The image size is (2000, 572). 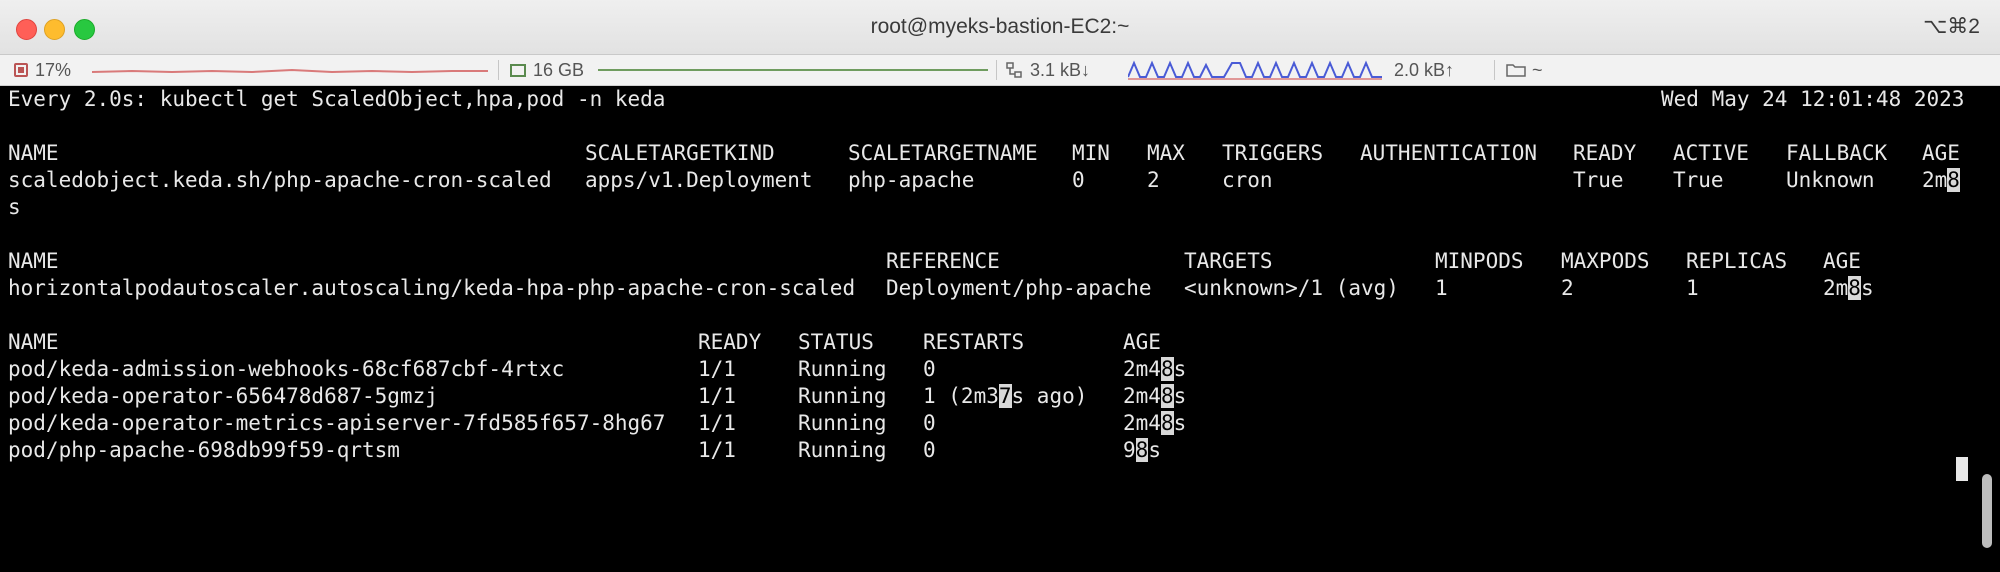 What do you see at coordinates (559, 69) in the screenshot?
I see `memory-value: 16 GB` at bounding box center [559, 69].